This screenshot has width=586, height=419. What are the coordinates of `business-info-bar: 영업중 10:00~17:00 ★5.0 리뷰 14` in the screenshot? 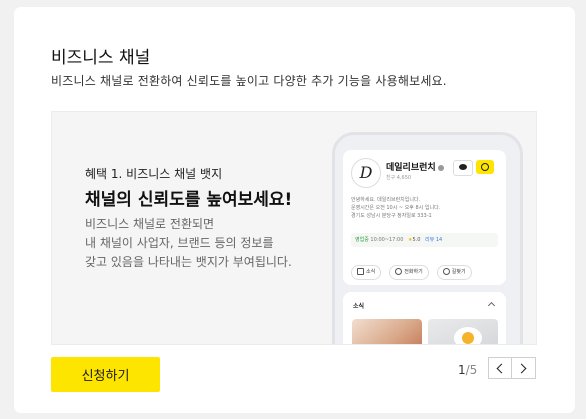 It's located at (424, 240).